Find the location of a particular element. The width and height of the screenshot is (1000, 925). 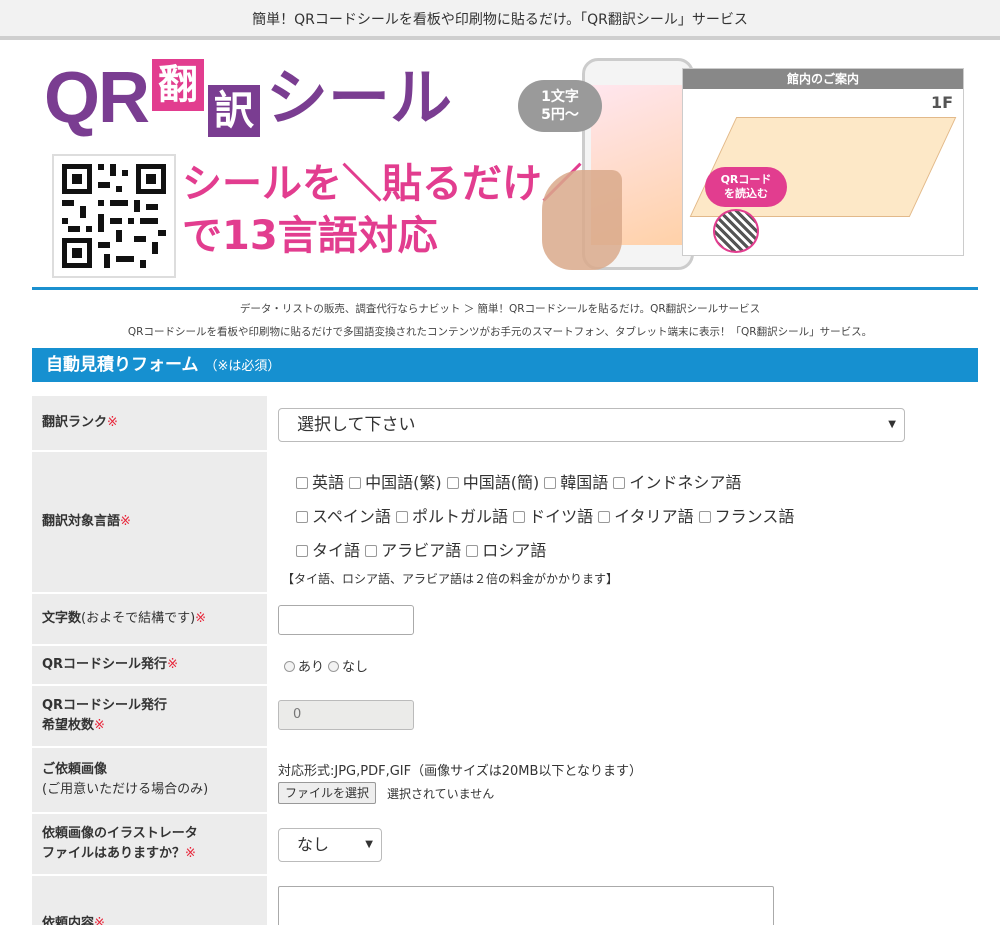

lang-checkbox-indonesian: インドネシア語 is located at coordinates (677, 482).